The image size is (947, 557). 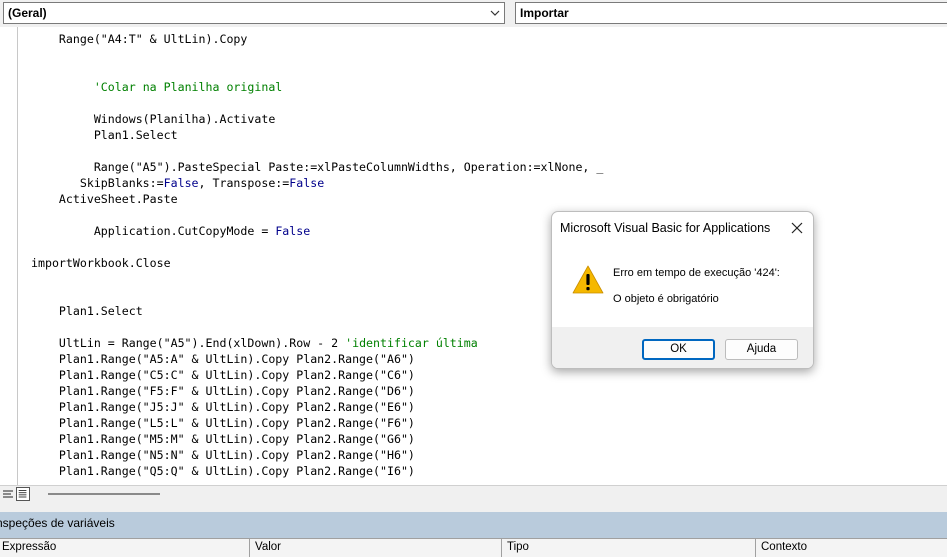 I want to click on column-header-expression: Expressão, so click(x=125, y=548).